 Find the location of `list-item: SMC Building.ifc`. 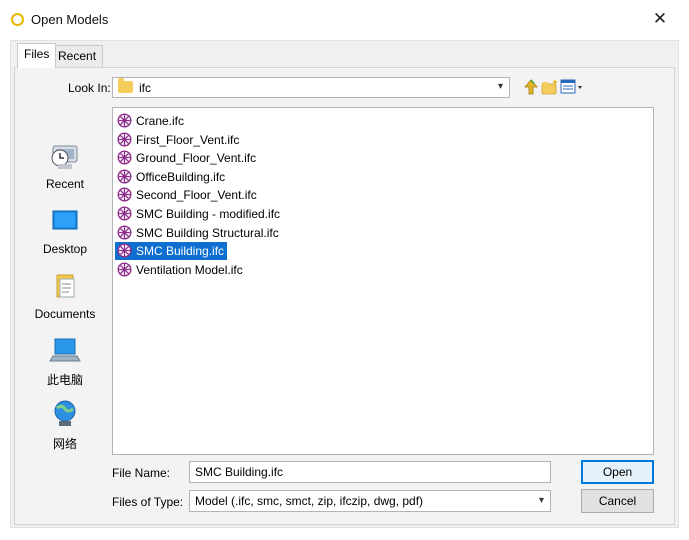

list-item: SMC Building.ifc is located at coordinates (171, 251).